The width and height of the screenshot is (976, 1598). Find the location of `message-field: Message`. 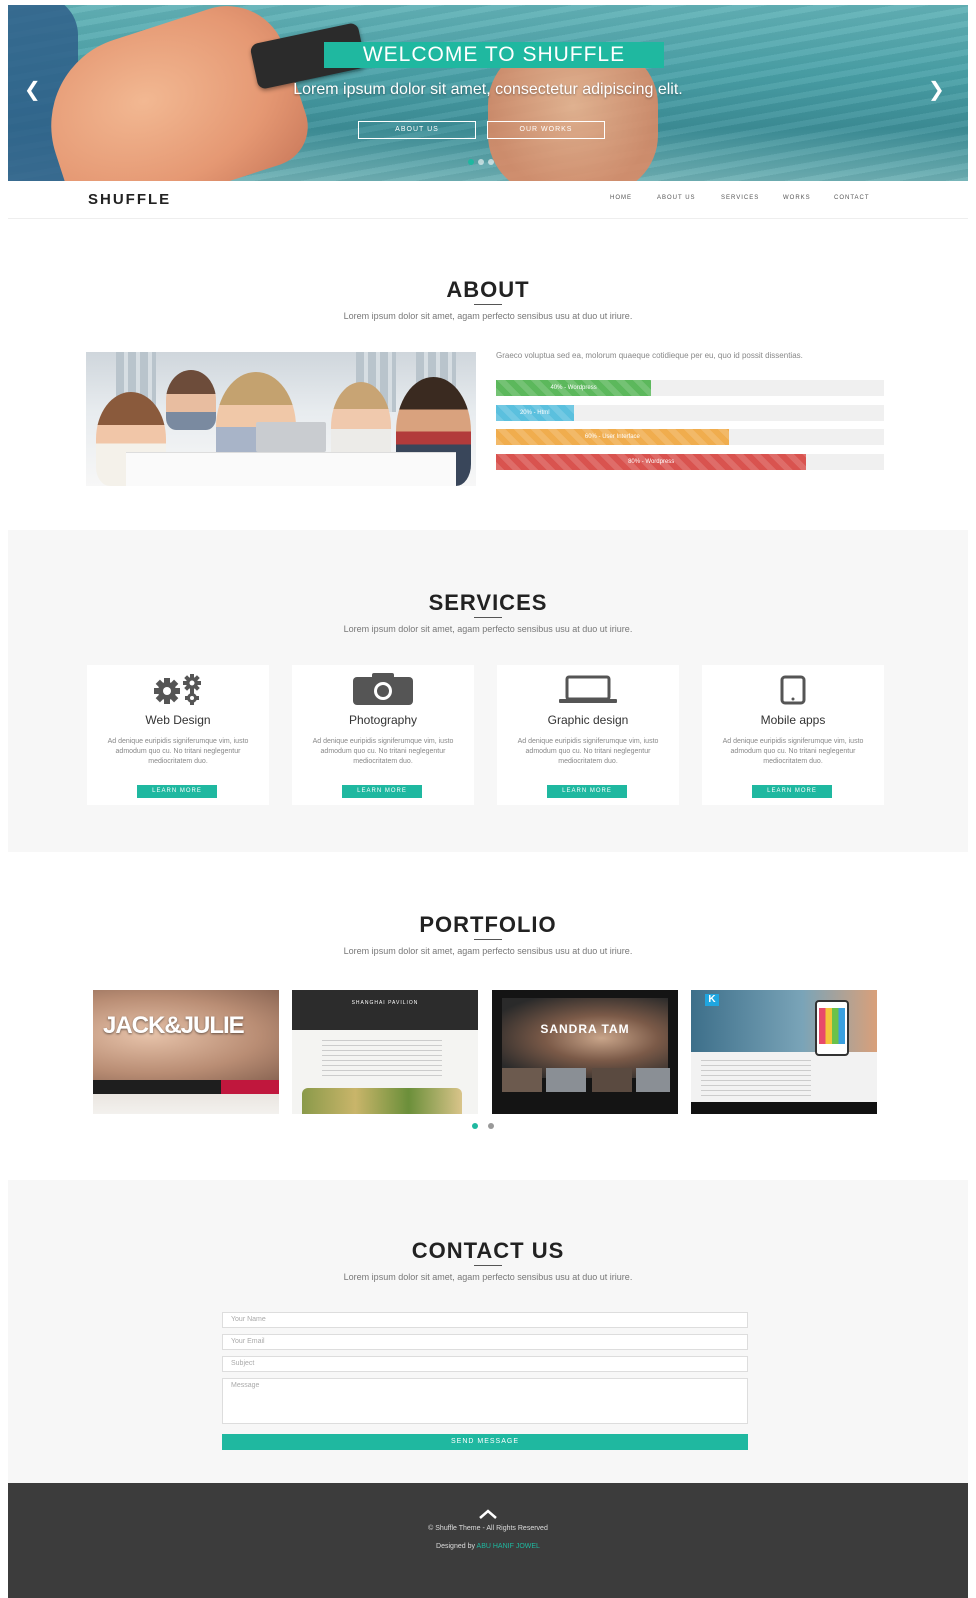

message-field: Message is located at coordinates (485, 1401).